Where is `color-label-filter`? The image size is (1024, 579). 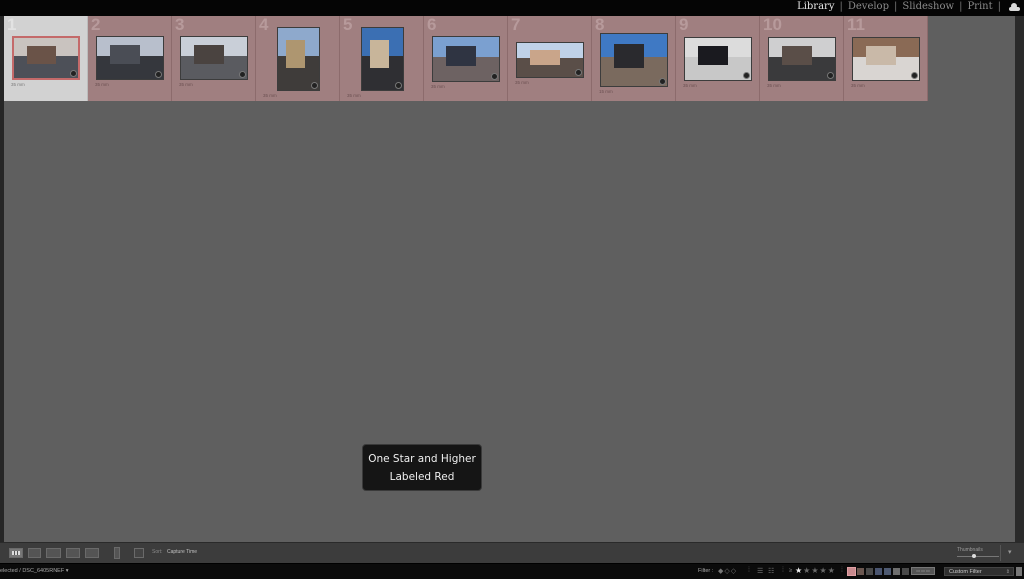 color-label-filter is located at coordinates (878, 571).